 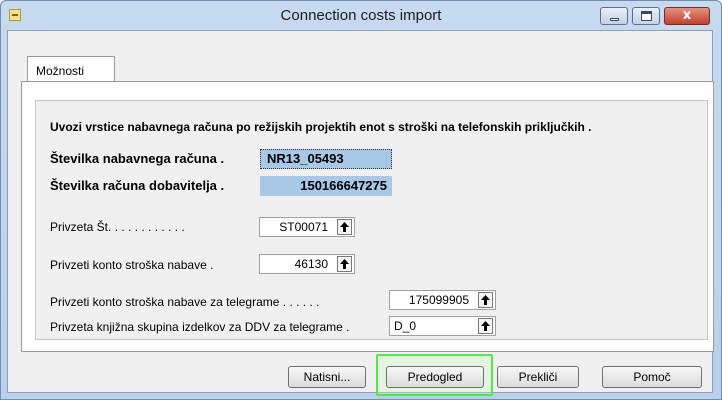 I want to click on close-icon: x, so click(x=687, y=15).